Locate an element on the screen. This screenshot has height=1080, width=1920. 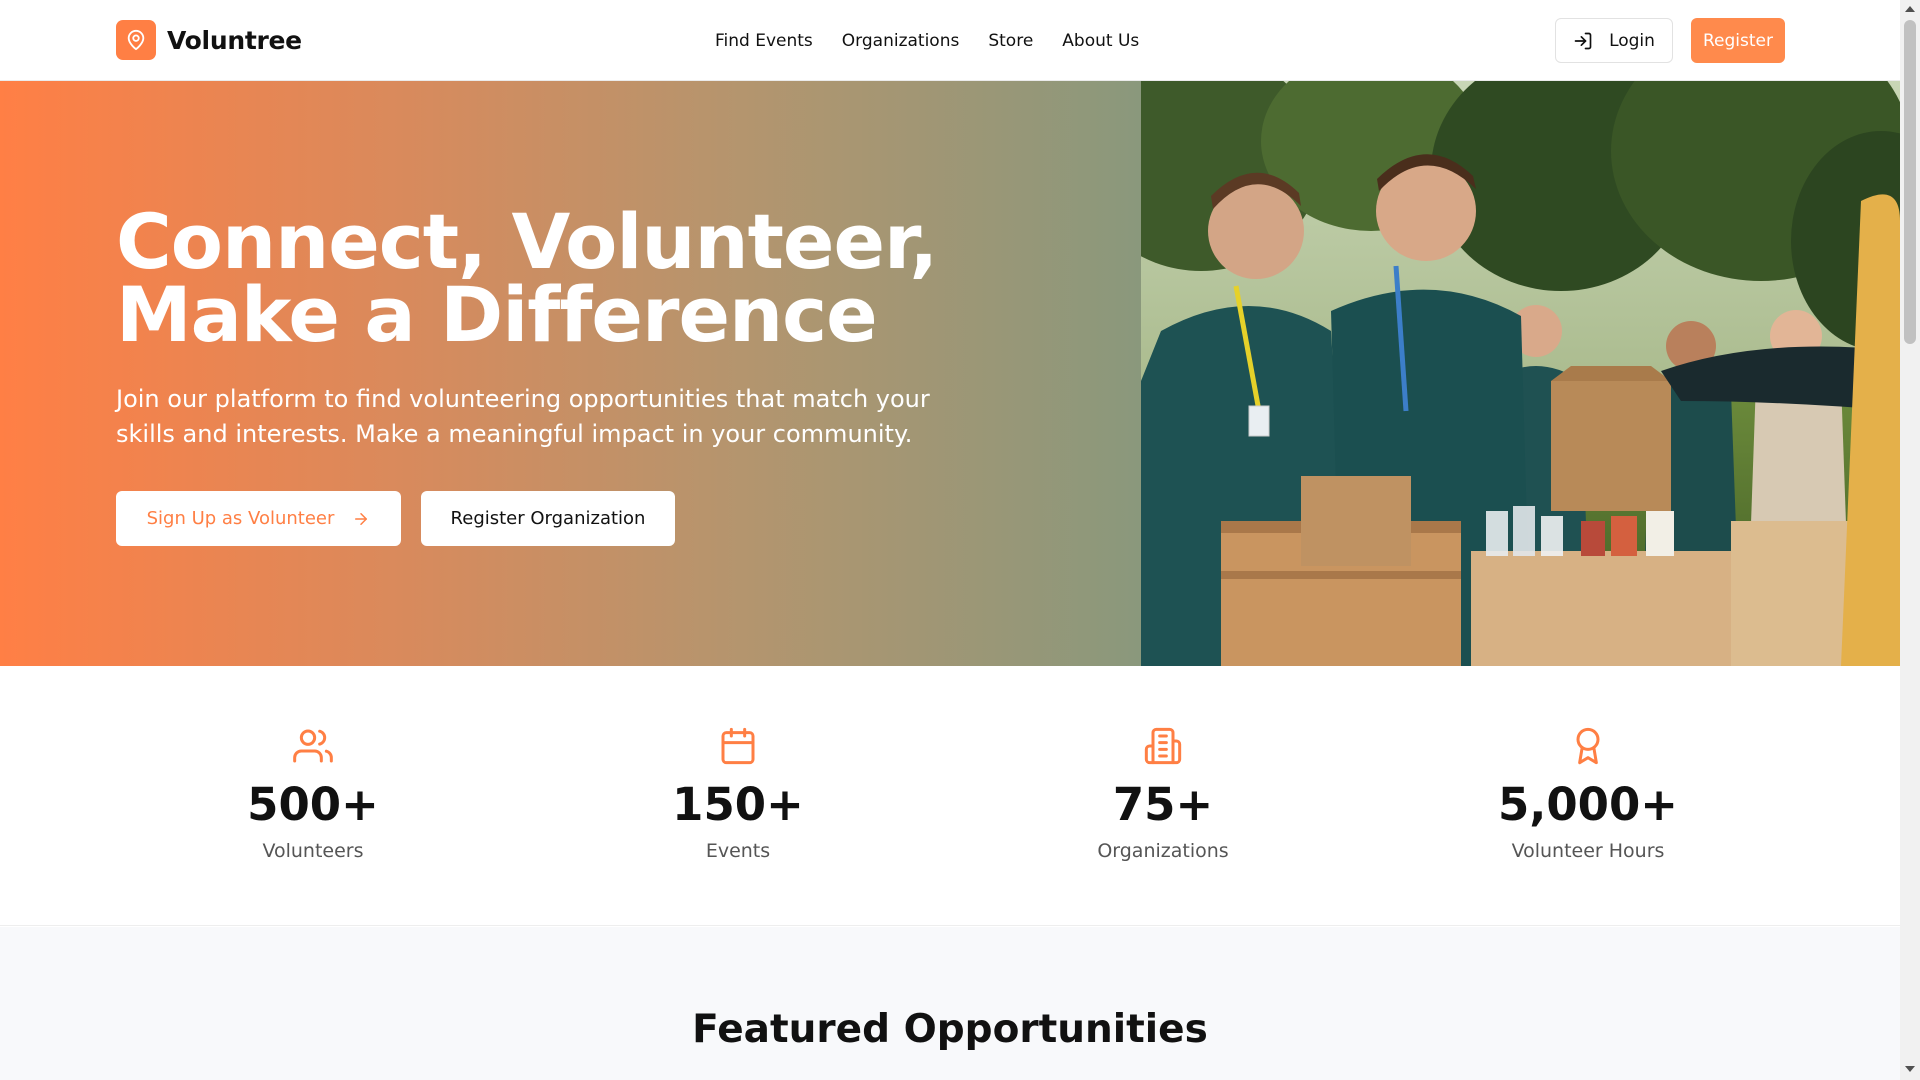
brand-logo-link: Voluntree is located at coordinates (209, 40).